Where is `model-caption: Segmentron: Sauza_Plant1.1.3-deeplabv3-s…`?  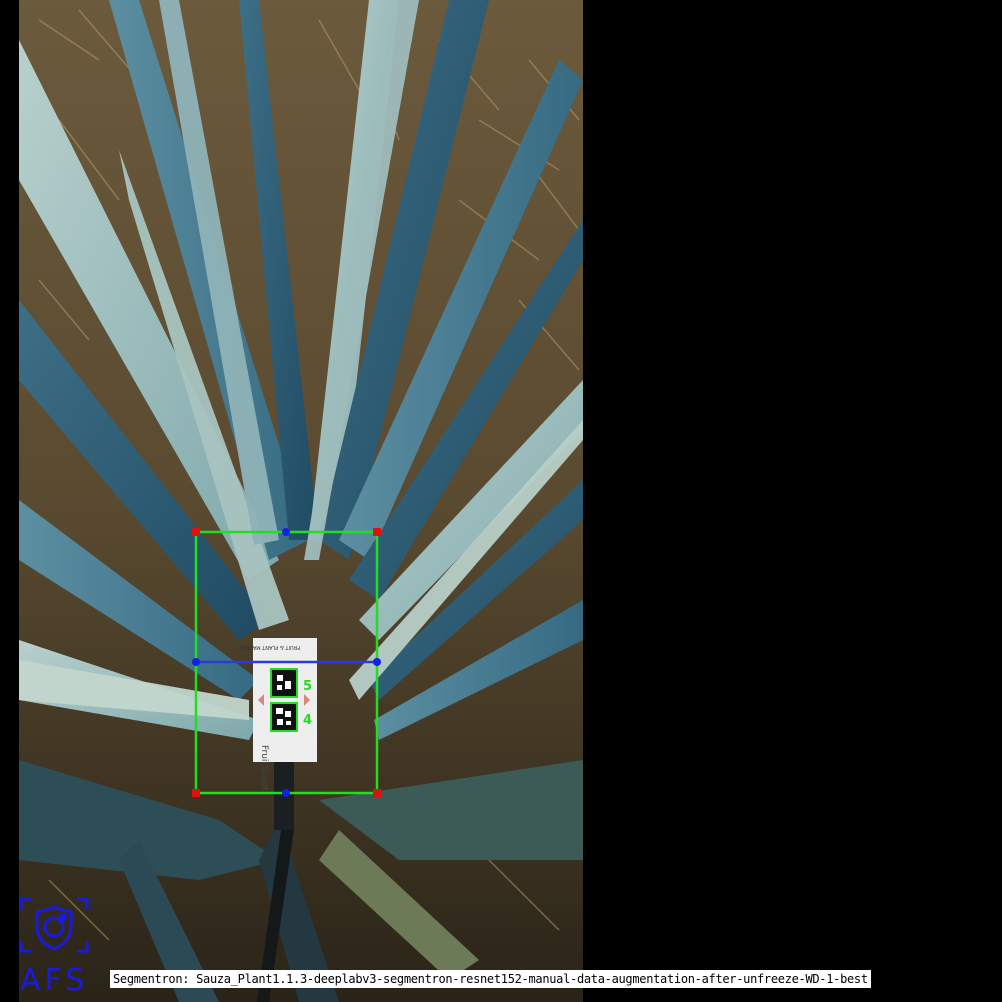 model-caption: Segmentron: Sauza_Plant1.1.3-deeplabv3-s… is located at coordinates (490, 979).